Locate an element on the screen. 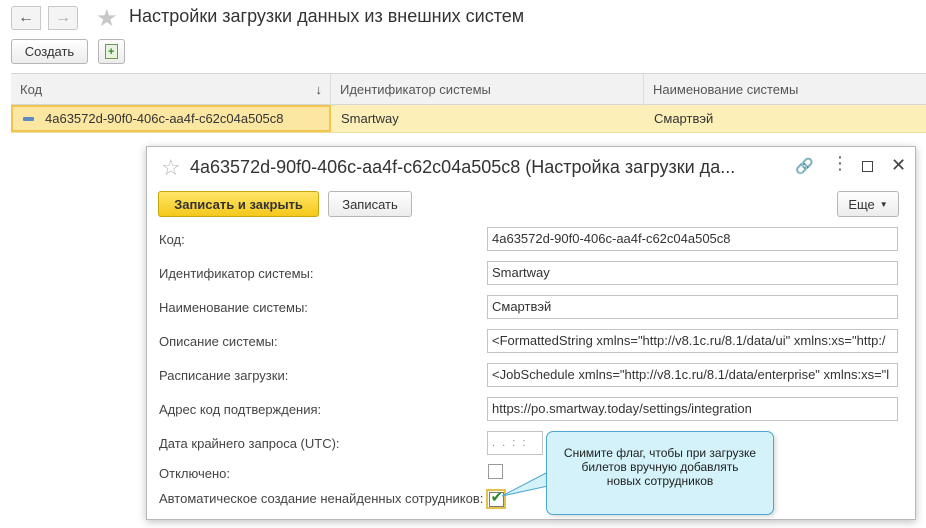 This screenshot has height=528, width=926. column-header-label: Код is located at coordinates (31, 89).